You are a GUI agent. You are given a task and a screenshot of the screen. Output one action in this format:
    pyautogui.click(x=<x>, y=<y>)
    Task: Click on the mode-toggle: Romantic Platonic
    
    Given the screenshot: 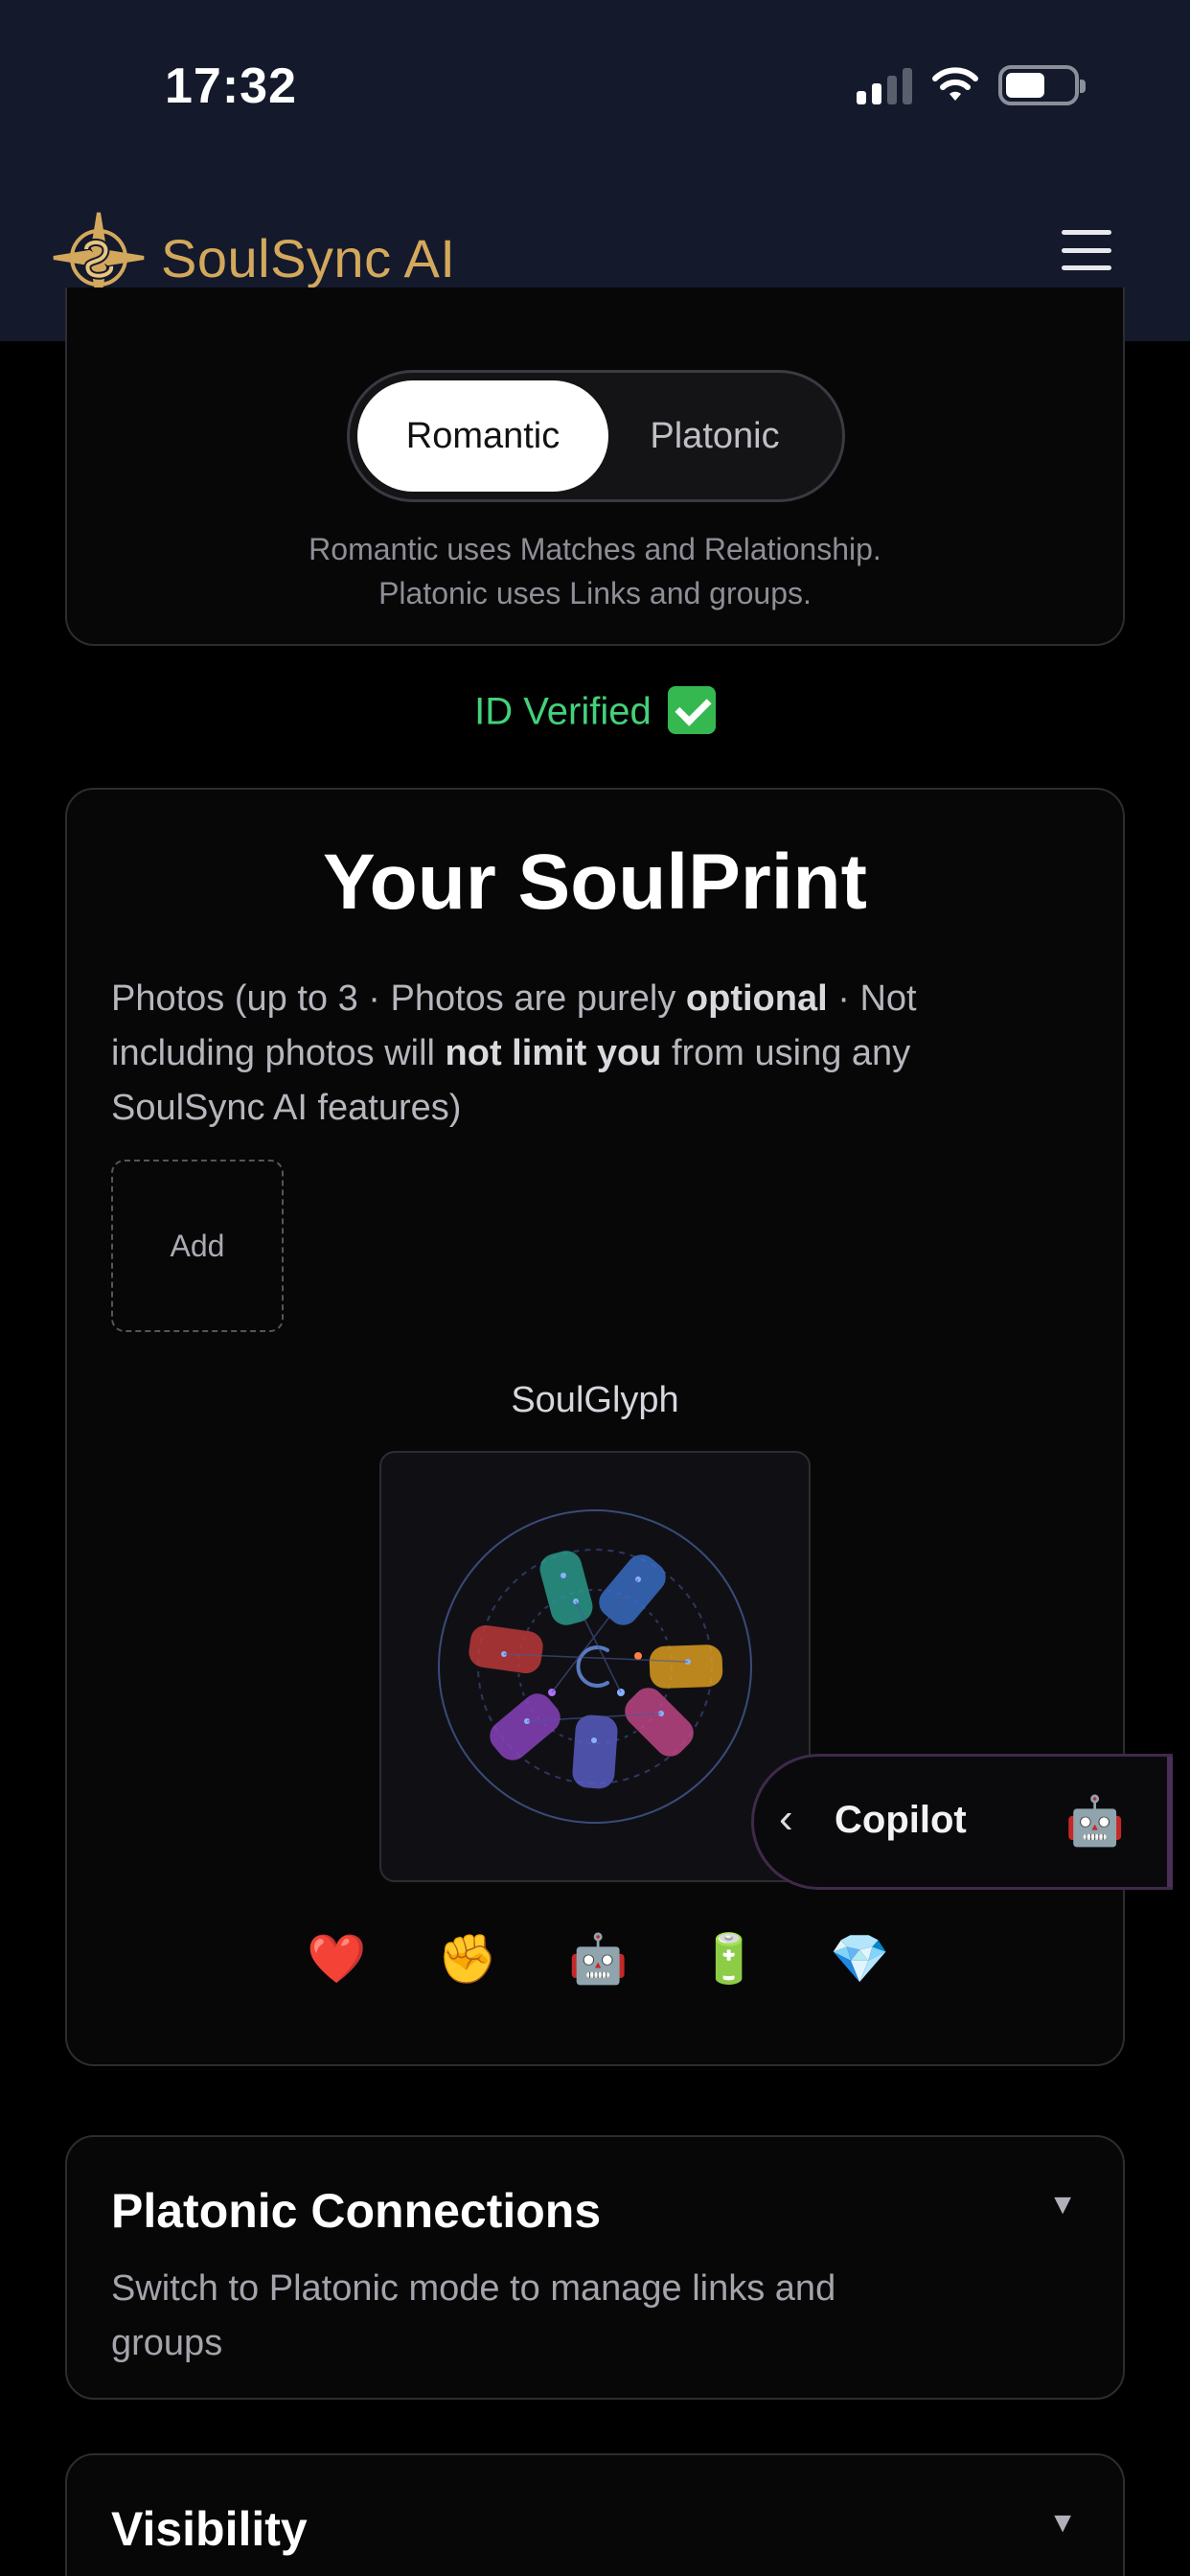 What is the action you would take?
    pyautogui.click(x=596, y=436)
    